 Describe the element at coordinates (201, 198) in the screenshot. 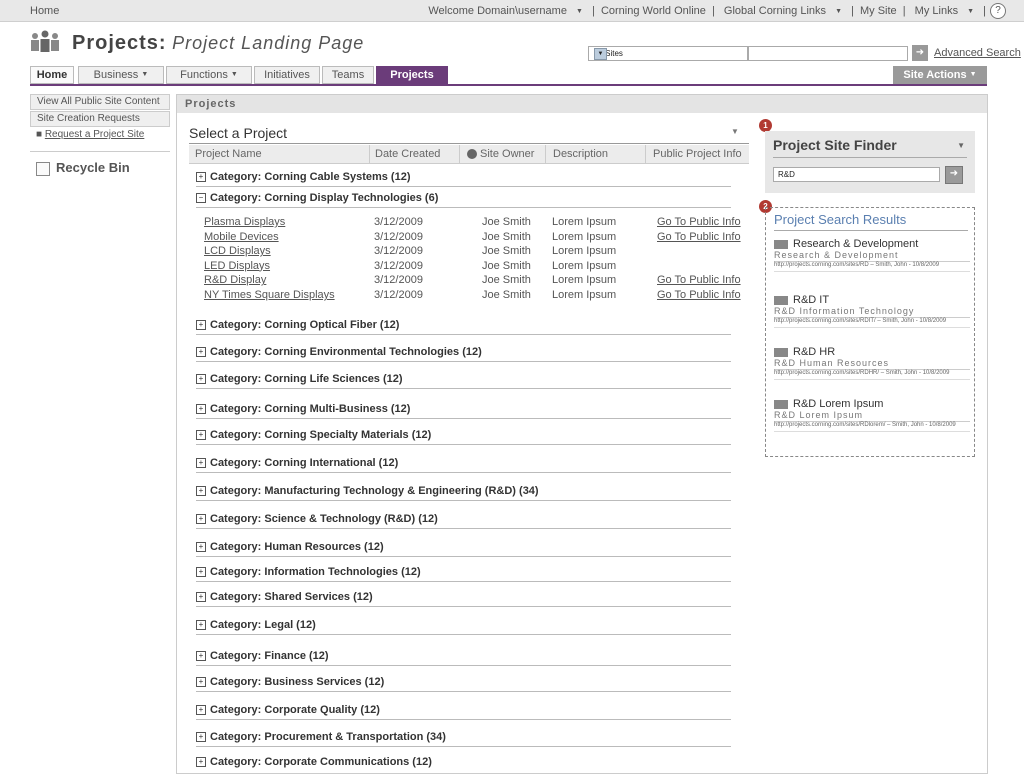

I see `collapse-icon: −` at that location.